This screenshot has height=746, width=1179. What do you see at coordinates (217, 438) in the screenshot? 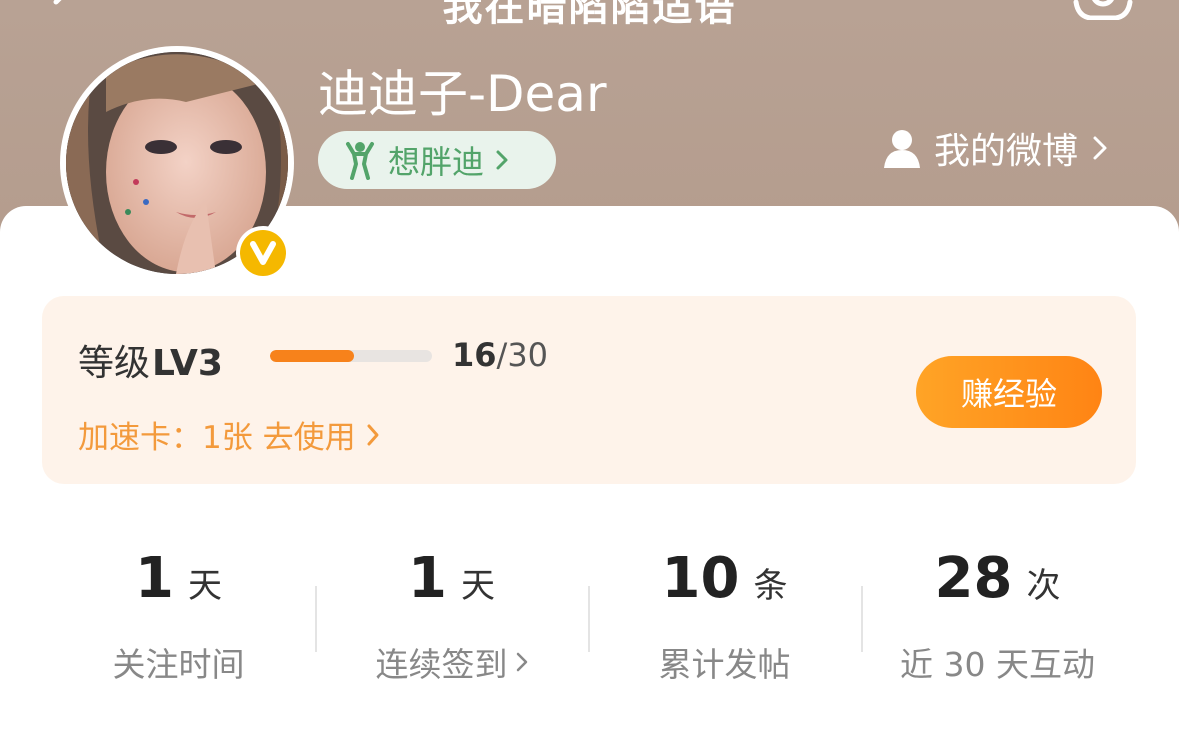
I see `boost-card-label: 加速卡：1张 去使用` at bounding box center [217, 438].